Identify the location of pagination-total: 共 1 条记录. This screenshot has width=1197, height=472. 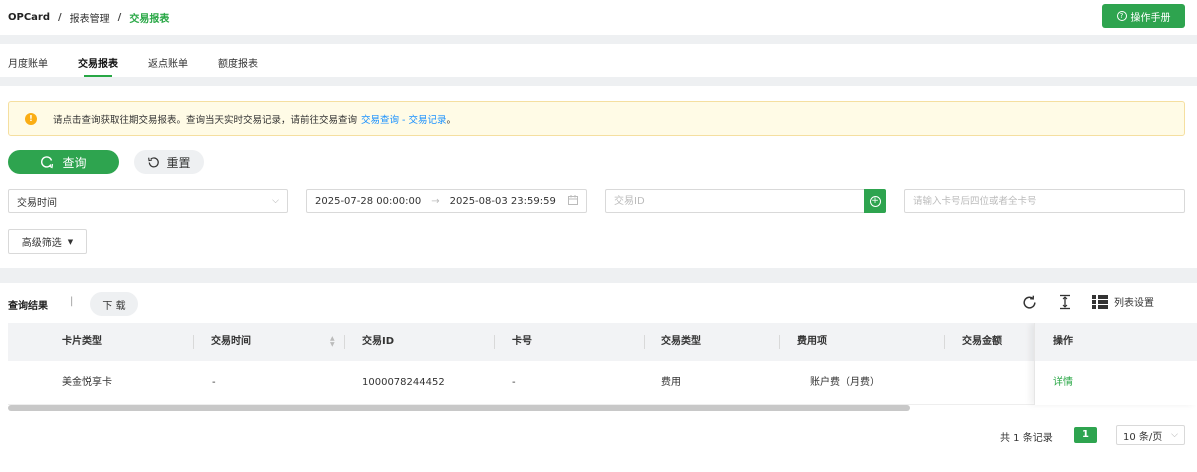
(1026, 438).